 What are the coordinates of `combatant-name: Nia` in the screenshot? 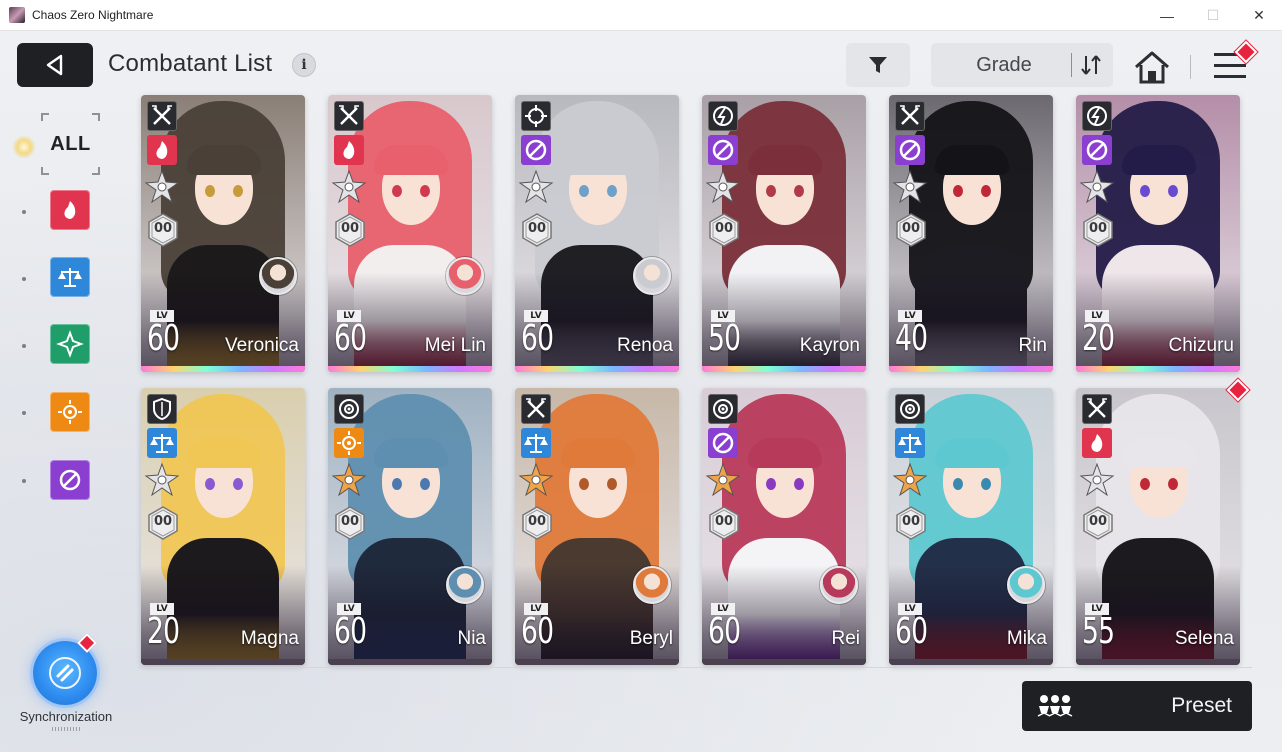 It's located at (471, 638).